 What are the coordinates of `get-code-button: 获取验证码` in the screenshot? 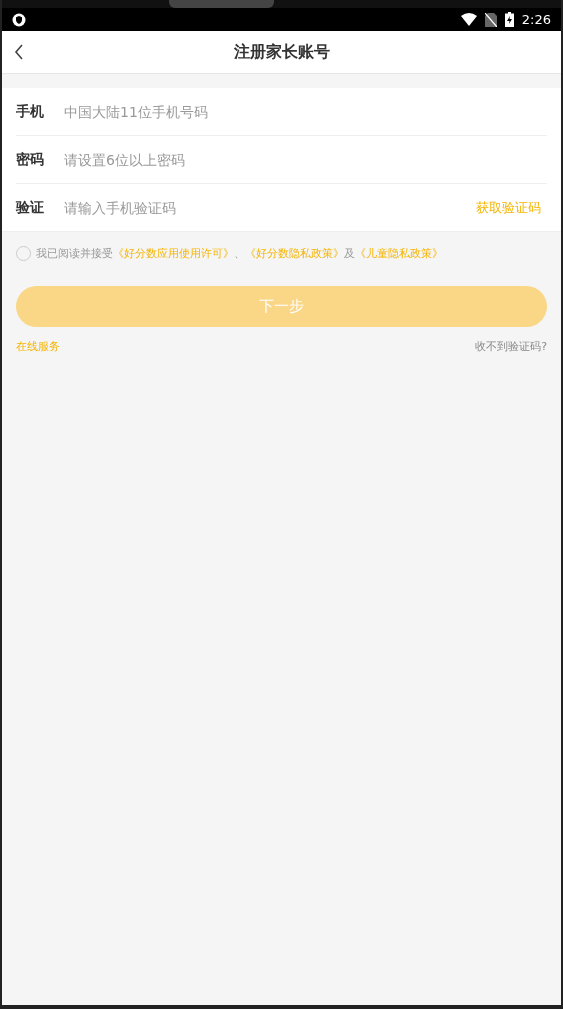 It's located at (508, 207).